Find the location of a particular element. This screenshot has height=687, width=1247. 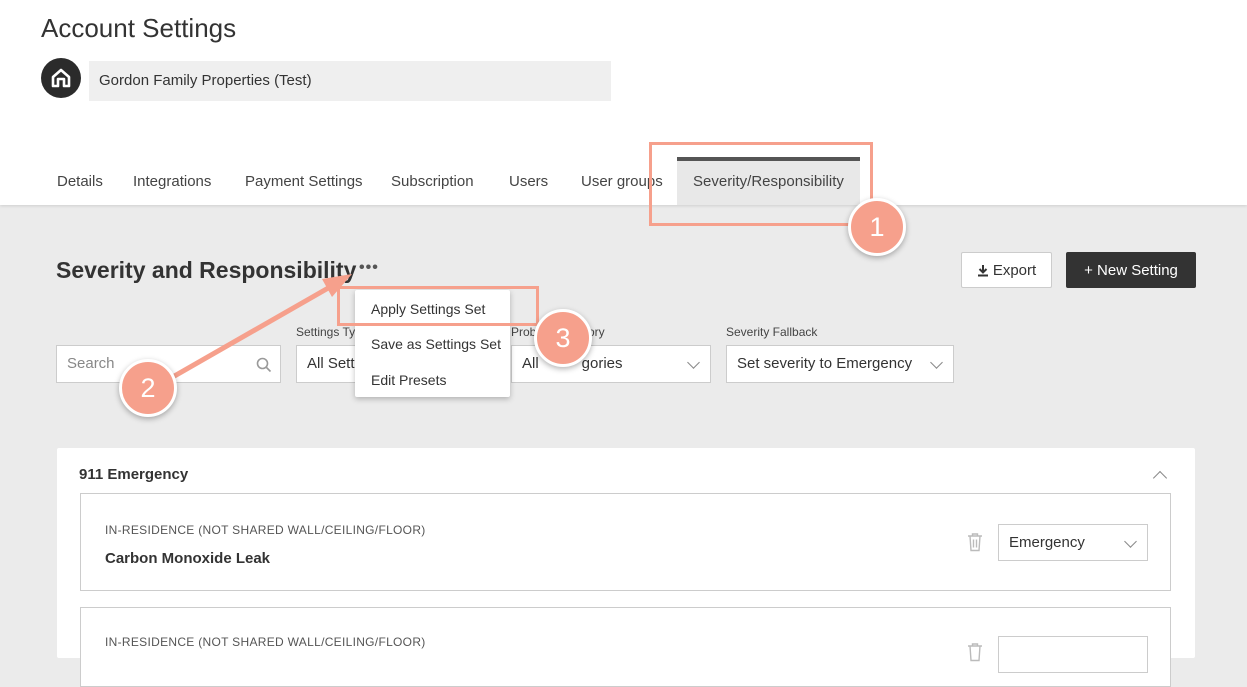

step-badge-1: 1 is located at coordinates (877, 227).